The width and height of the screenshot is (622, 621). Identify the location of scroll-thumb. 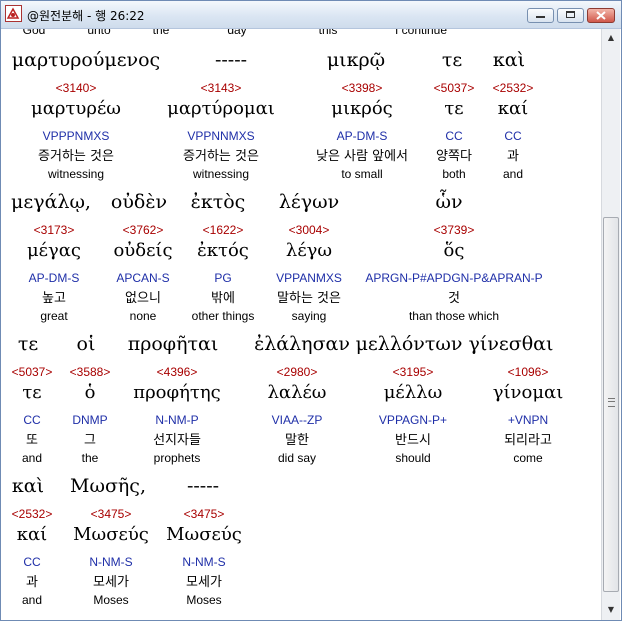
(611, 404).